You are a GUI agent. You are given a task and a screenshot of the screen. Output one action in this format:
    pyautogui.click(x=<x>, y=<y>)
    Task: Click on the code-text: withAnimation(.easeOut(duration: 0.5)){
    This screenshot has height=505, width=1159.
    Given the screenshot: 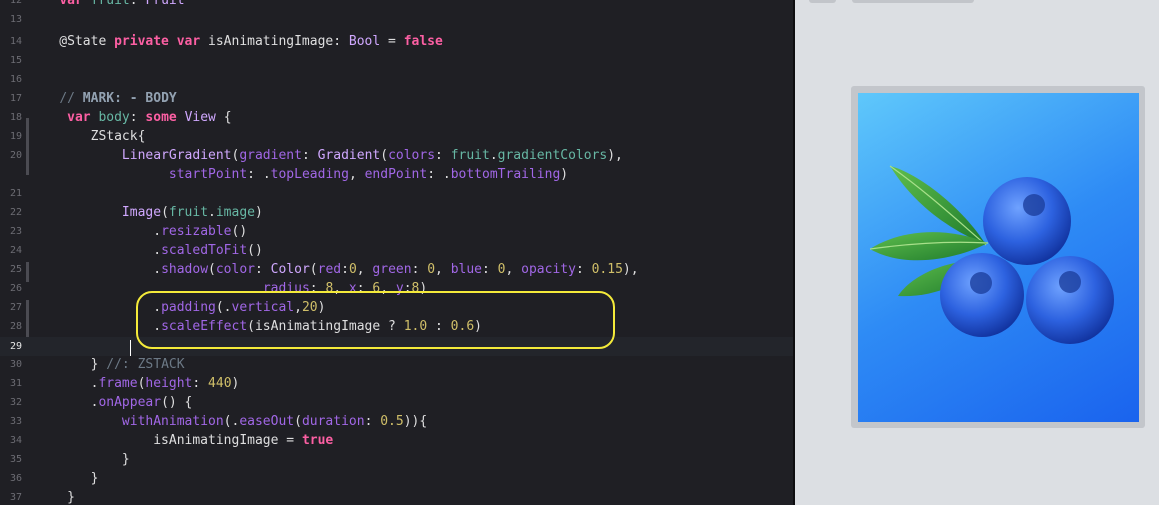 What is the action you would take?
    pyautogui.click(x=227, y=421)
    